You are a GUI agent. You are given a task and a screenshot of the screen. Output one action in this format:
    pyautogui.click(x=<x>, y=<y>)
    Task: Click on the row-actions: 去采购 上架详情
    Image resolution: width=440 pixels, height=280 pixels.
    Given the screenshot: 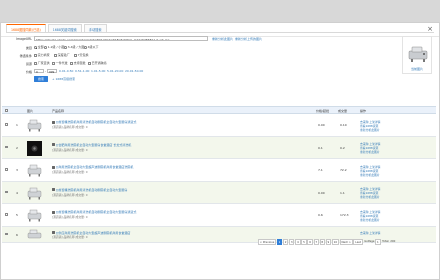 What is the action you would take?
    pyautogui.click(x=370, y=233)
    